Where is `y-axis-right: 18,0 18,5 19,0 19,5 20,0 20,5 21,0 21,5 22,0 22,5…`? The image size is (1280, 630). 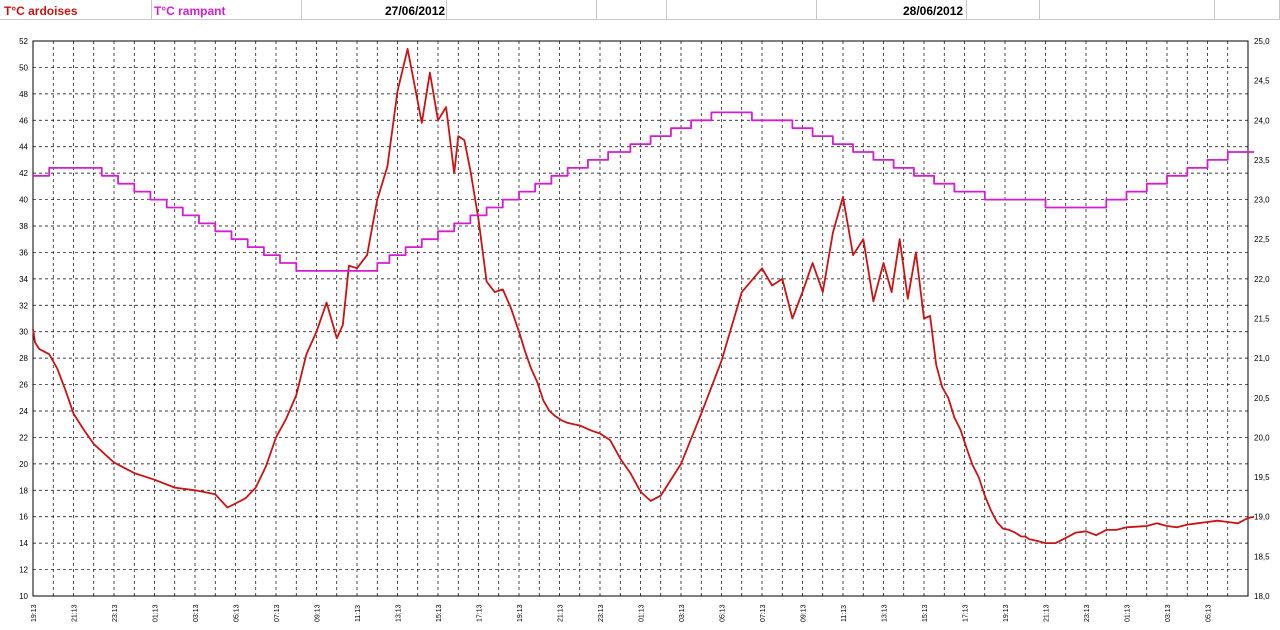 y-axis-right: 18,0 18,5 19,0 19,5 20,0 20,5 21,0 21,5 22,0 22,5… is located at coordinates (1262, 319).